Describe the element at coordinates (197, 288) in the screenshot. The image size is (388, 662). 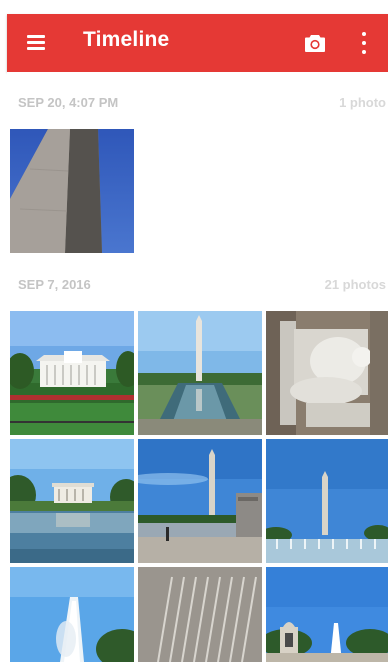
I see `section-header: SEP 7, 2016 21 photos` at that location.